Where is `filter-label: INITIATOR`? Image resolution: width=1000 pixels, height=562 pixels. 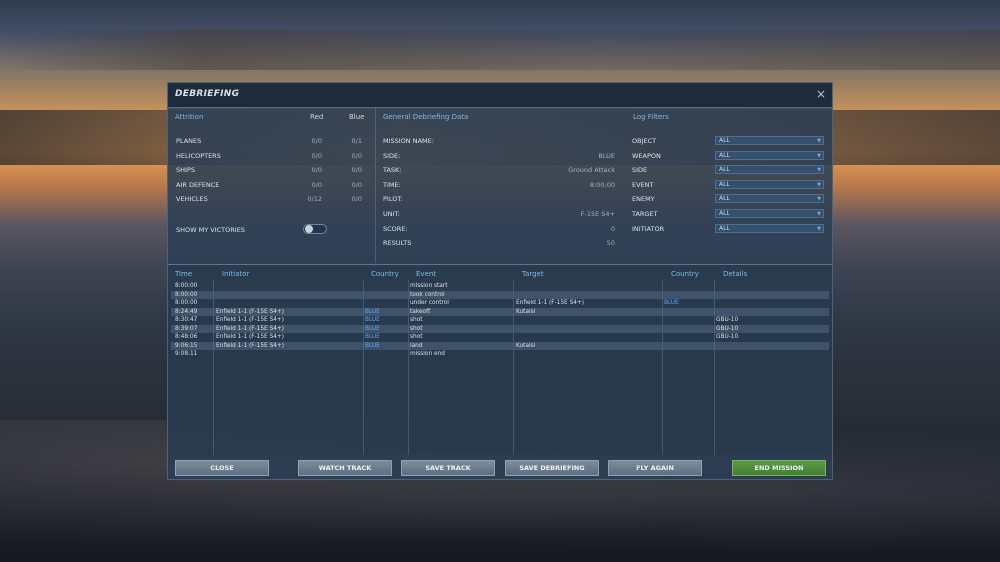 filter-label: INITIATOR is located at coordinates (648, 228).